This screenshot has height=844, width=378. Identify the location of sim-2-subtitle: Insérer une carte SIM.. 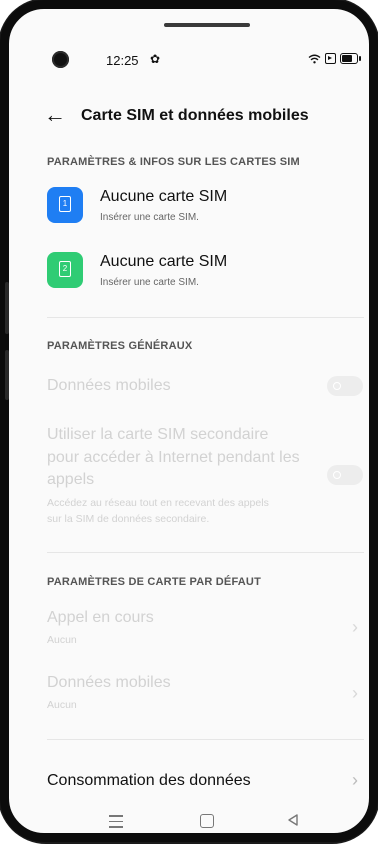
(149, 282).